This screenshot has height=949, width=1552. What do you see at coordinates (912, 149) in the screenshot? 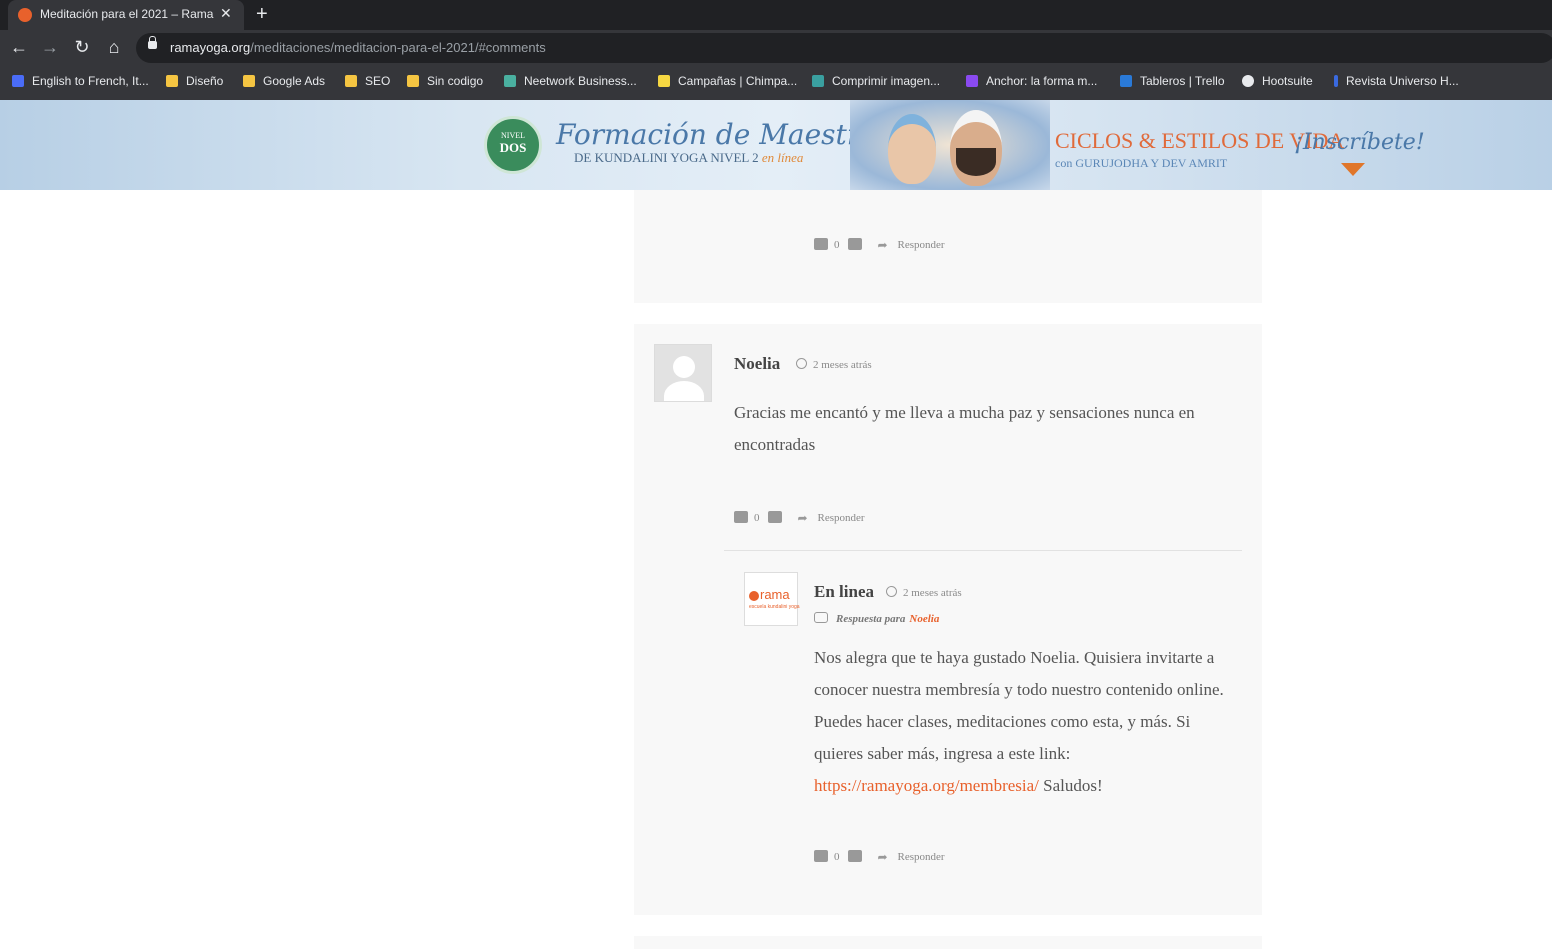
I see `teacher-photo` at bounding box center [912, 149].